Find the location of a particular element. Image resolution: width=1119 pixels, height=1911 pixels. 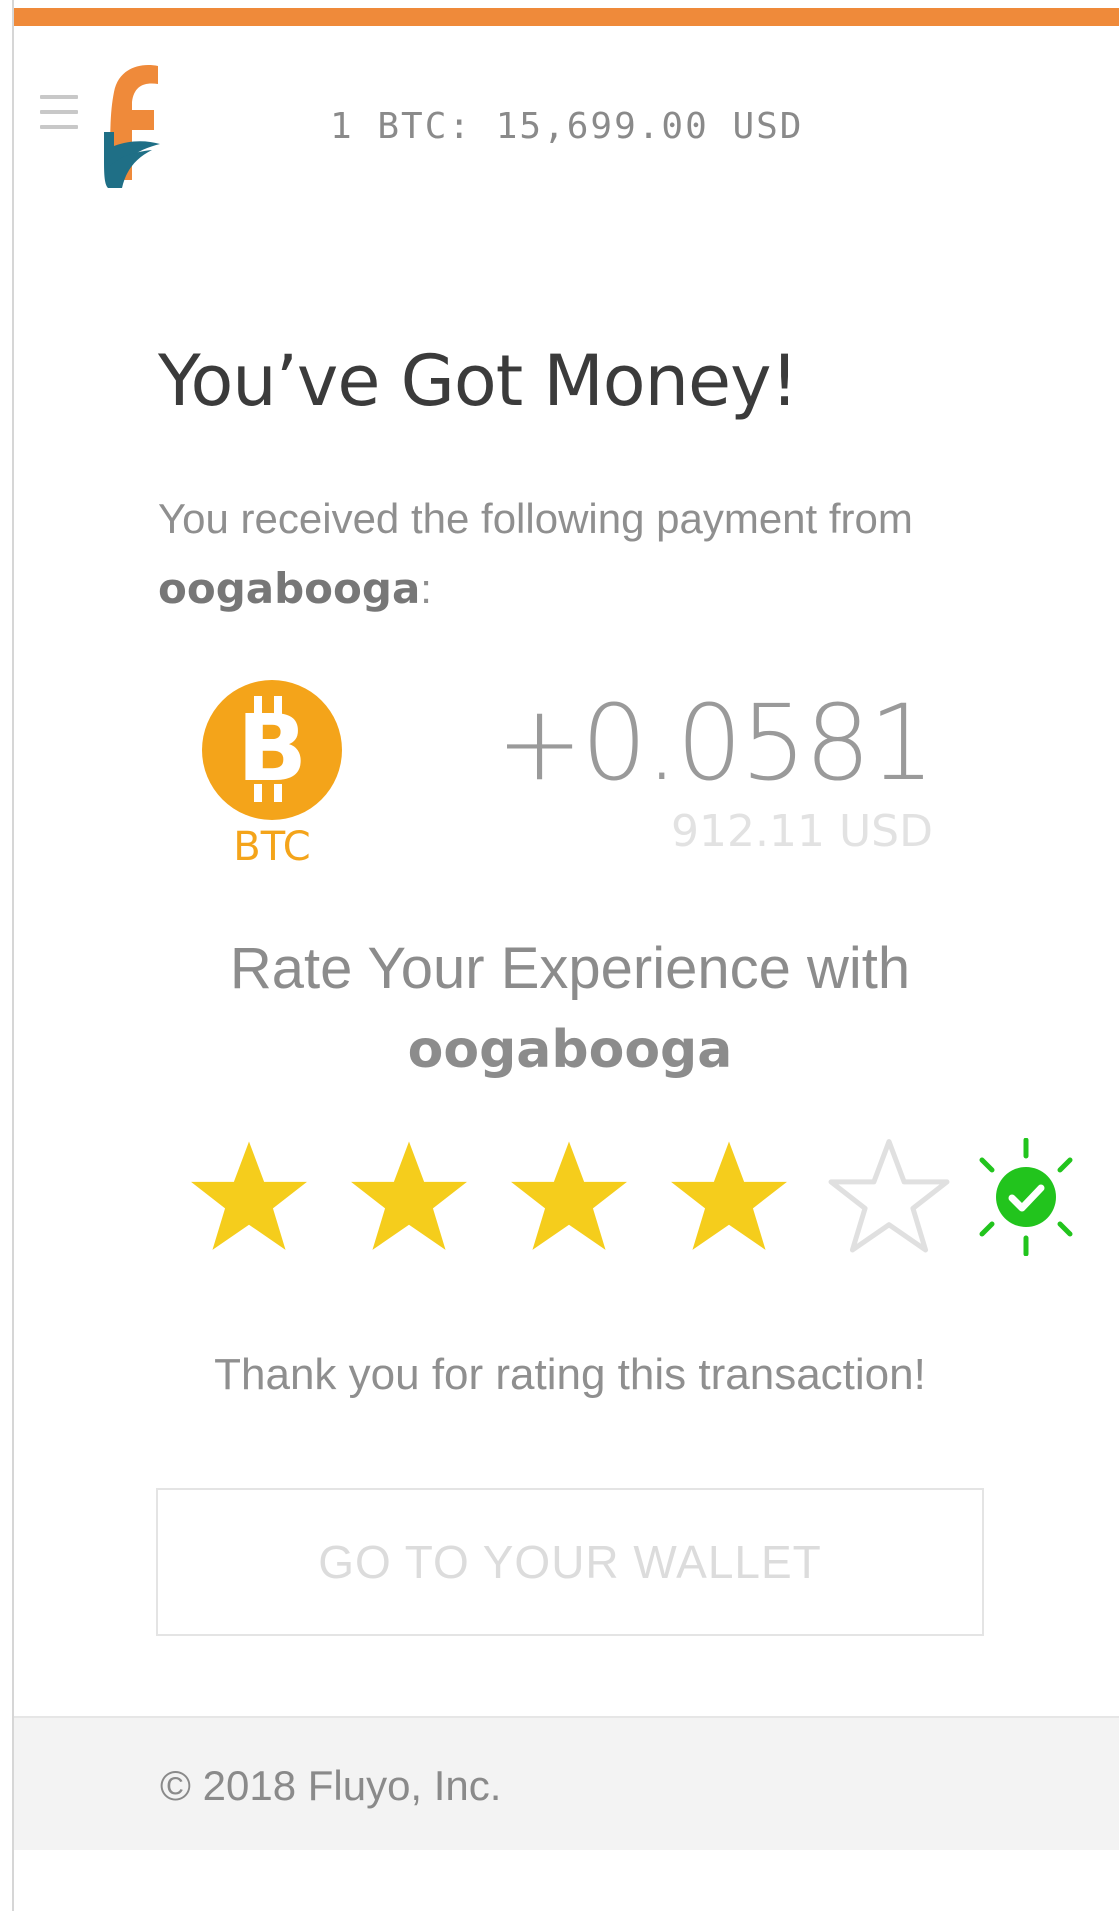

page-title: You’ve Got Money! is located at coordinates (478, 381).